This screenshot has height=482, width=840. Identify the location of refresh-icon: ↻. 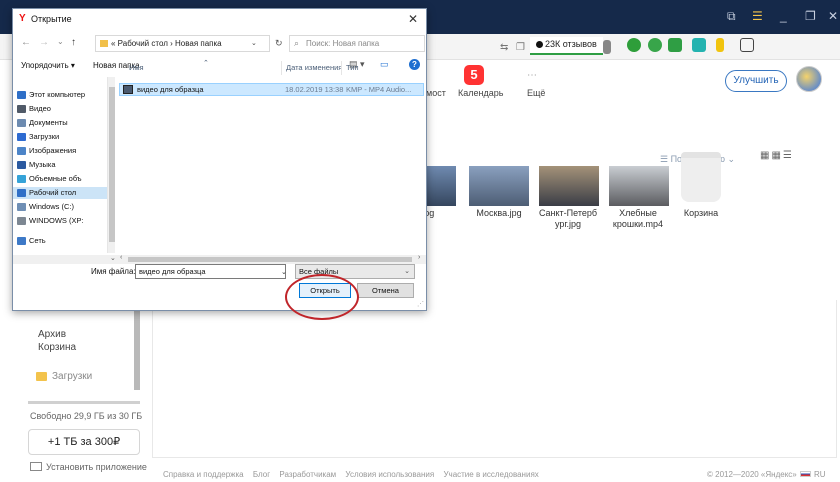
(279, 43).